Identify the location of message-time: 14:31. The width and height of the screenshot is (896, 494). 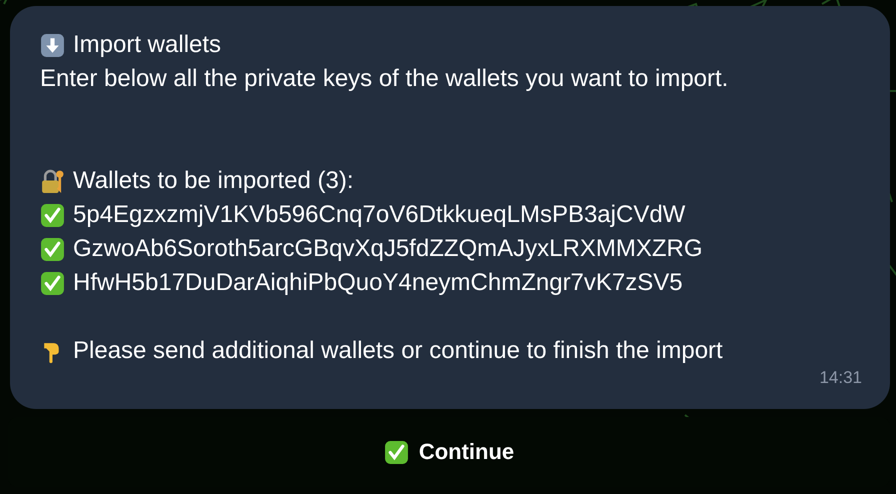
(840, 378).